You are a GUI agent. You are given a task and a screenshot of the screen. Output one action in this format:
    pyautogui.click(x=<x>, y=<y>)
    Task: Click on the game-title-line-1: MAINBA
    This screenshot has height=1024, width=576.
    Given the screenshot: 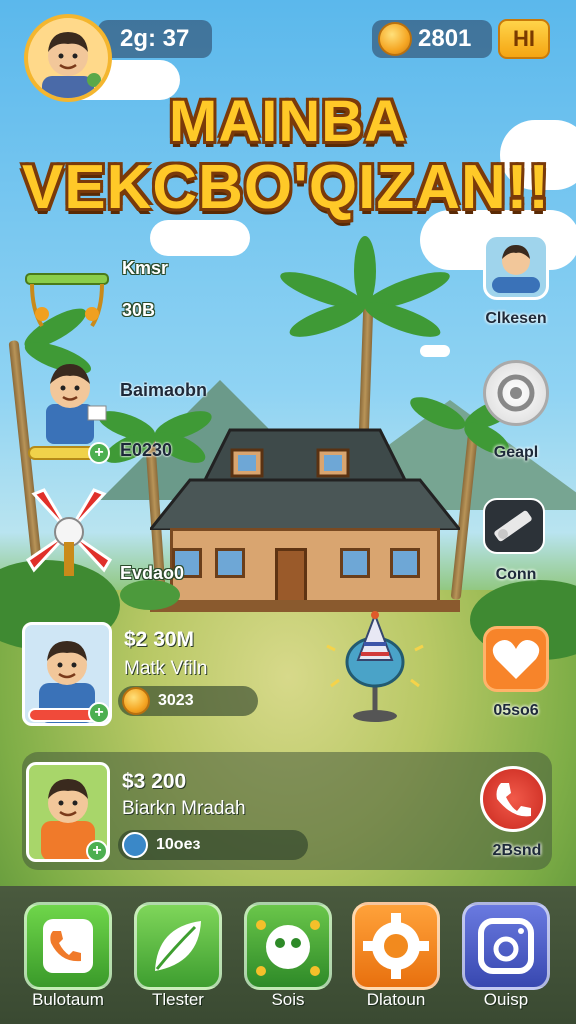 What is the action you would take?
    pyautogui.click(x=288, y=121)
    